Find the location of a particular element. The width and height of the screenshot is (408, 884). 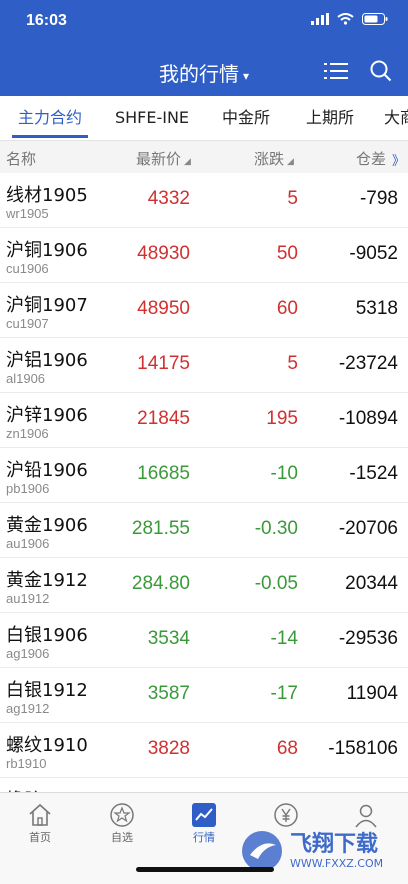

last-price: 4332 is located at coordinates (168, 198).